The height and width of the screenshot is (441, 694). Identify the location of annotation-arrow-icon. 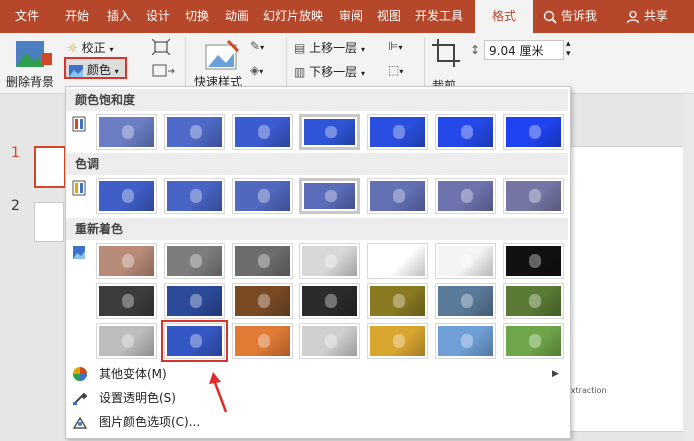
(218, 392).